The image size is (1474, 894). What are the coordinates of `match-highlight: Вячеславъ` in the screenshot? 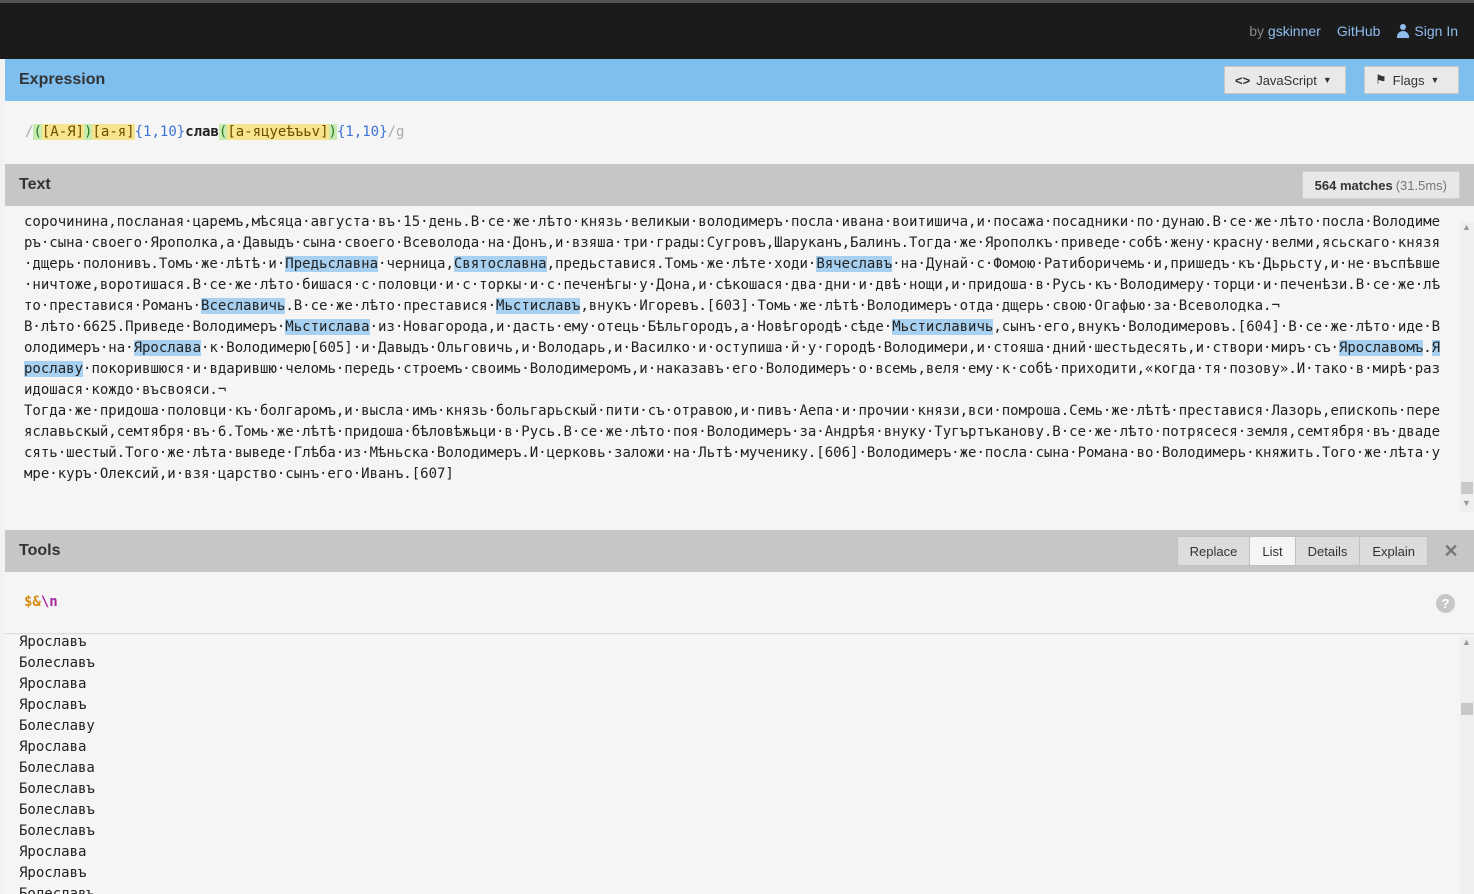 It's located at (854, 264).